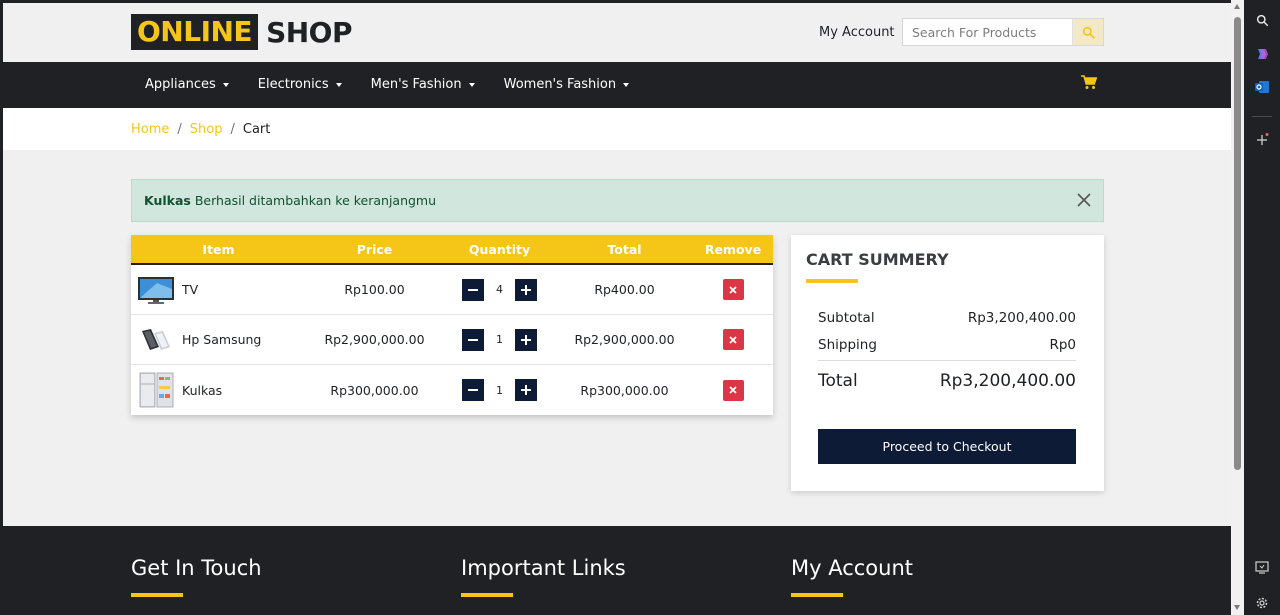  I want to click on title-underline, so click(832, 281).